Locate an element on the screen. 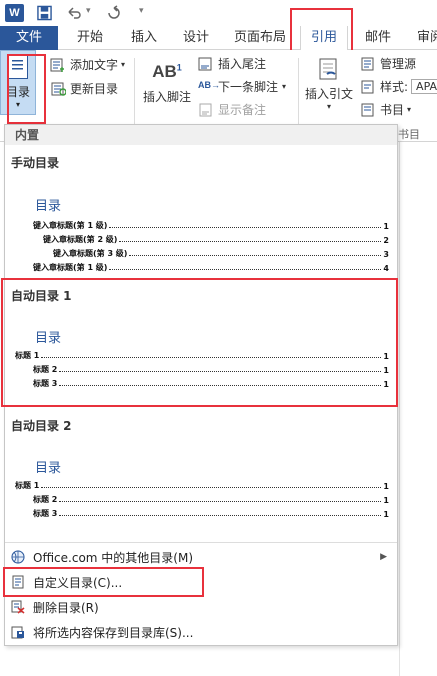  next-footnote-icon: AB→ is located at coordinates (209, 84).